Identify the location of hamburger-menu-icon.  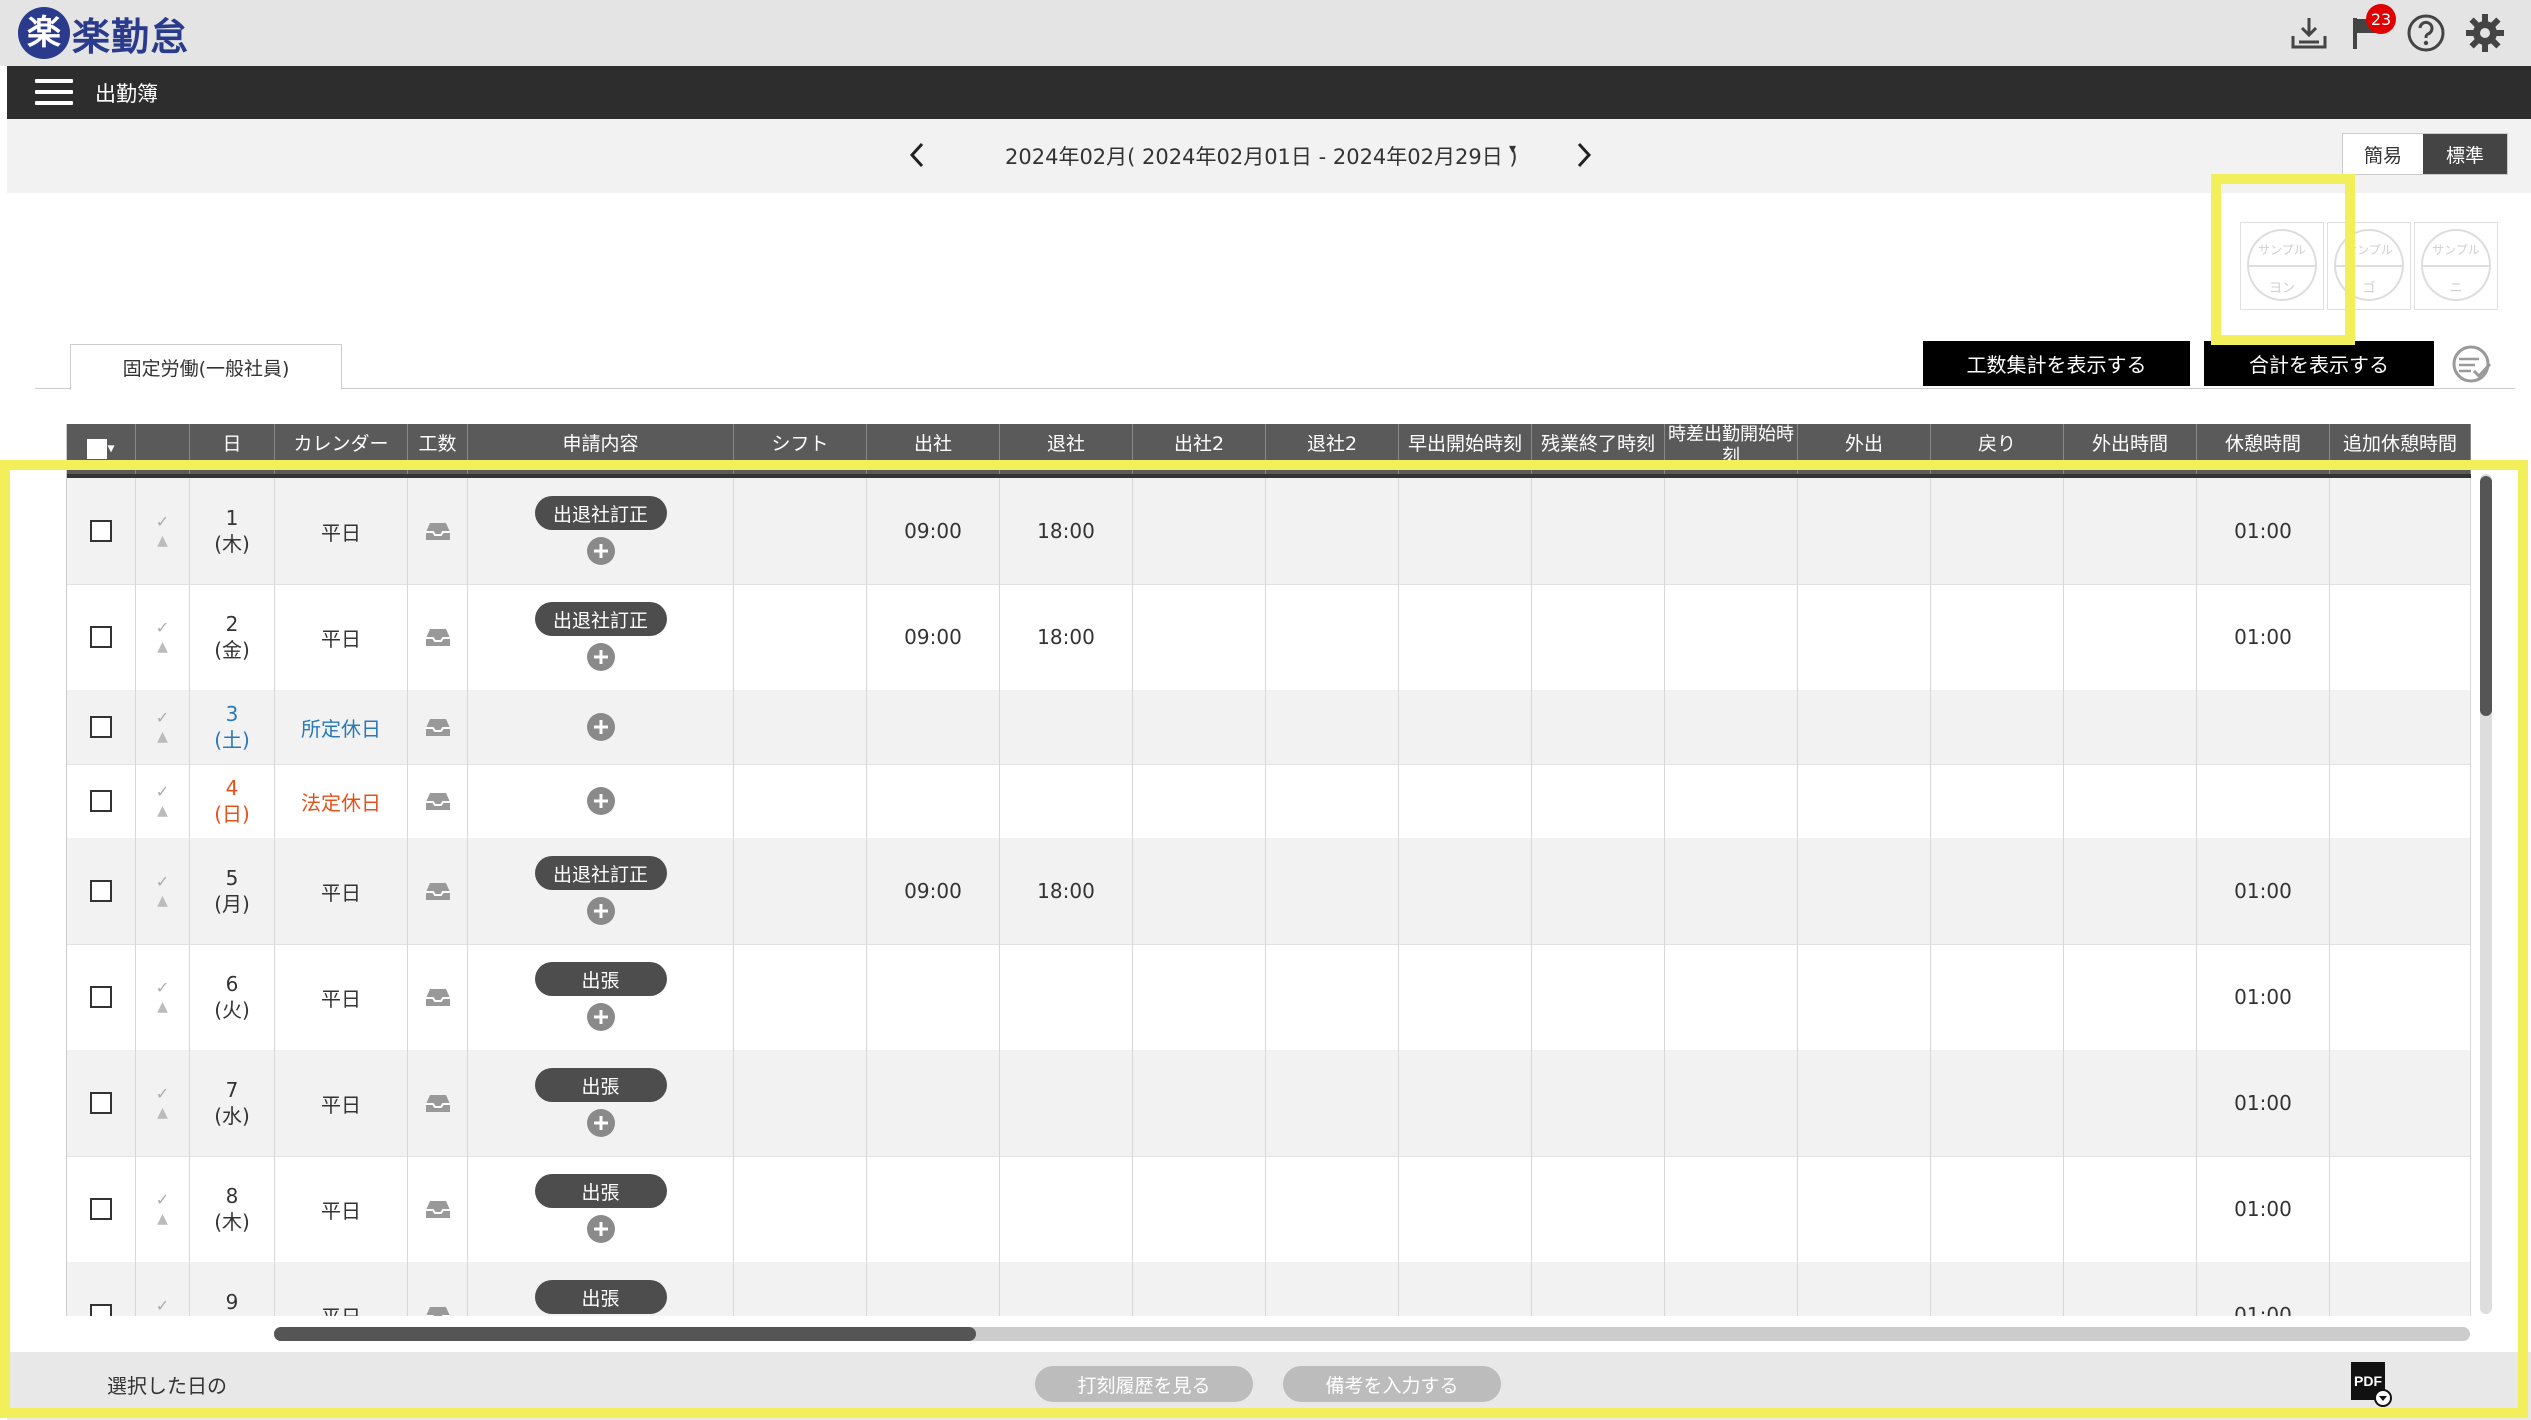
(54, 93).